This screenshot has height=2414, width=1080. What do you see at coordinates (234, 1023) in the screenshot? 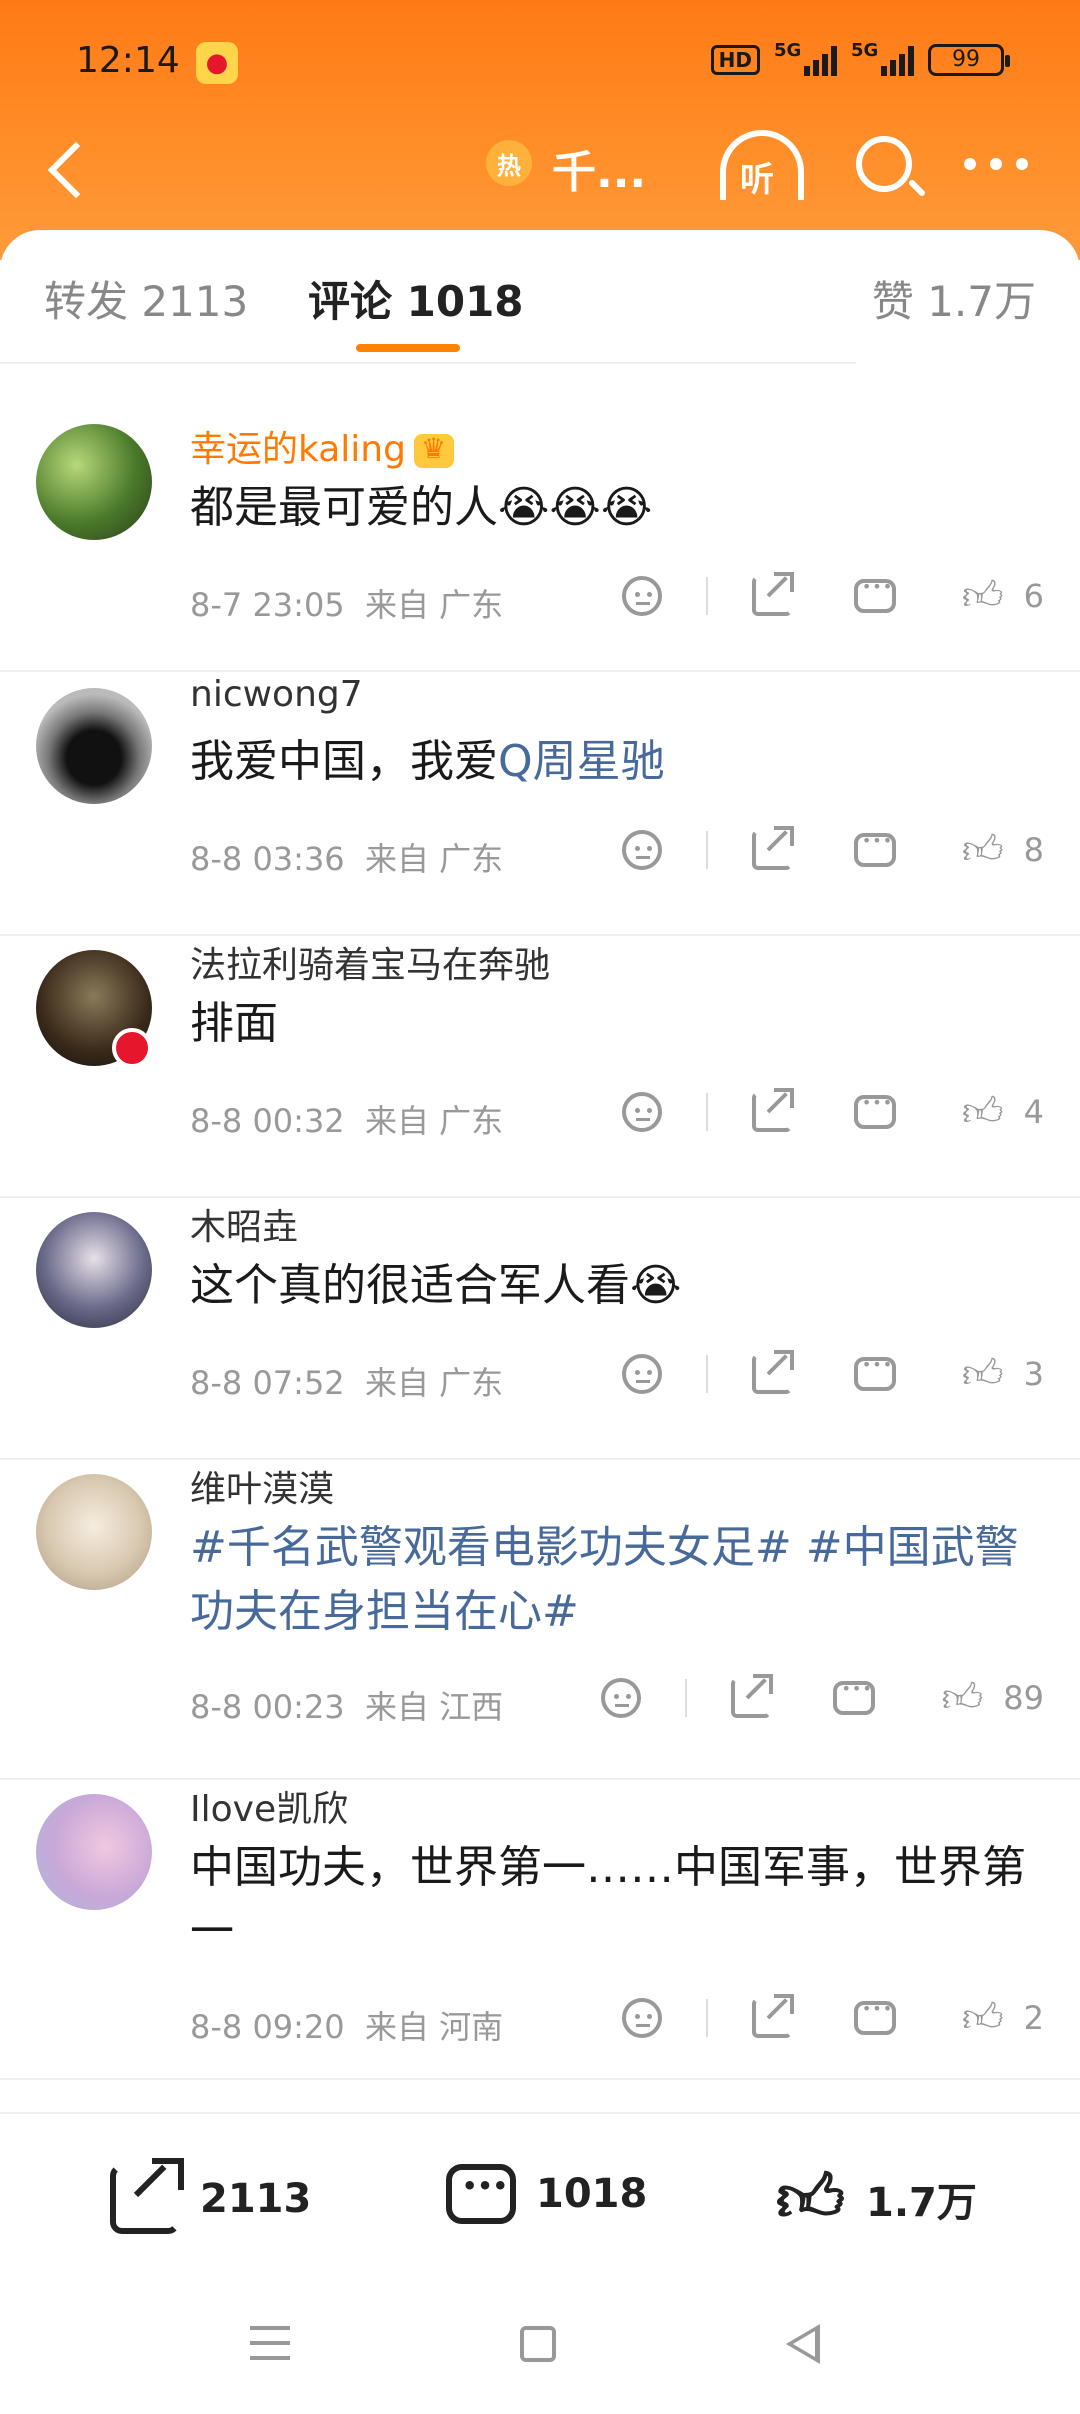
I see `comment-text: 排面` at bounding box center [234, 1023].